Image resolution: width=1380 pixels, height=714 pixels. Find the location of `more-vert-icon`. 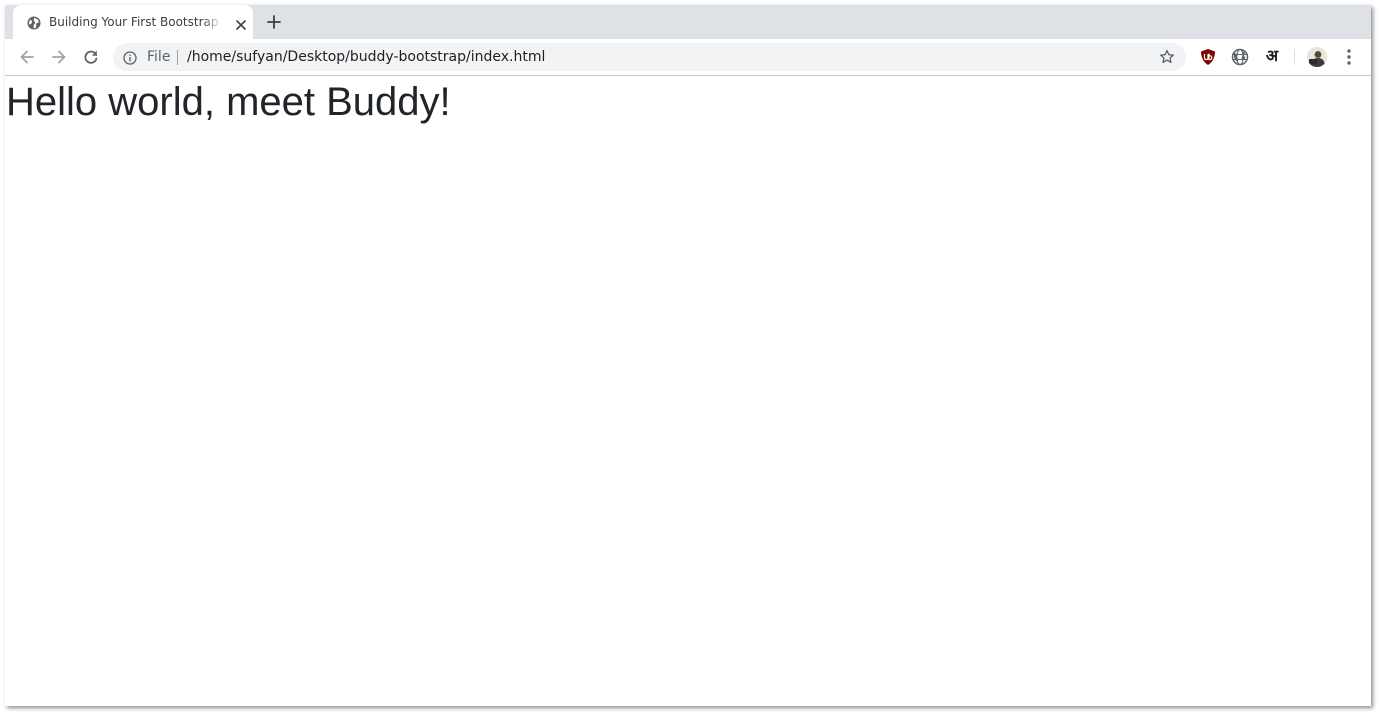

more-vert-icon is located at coordinates (1349, 57).